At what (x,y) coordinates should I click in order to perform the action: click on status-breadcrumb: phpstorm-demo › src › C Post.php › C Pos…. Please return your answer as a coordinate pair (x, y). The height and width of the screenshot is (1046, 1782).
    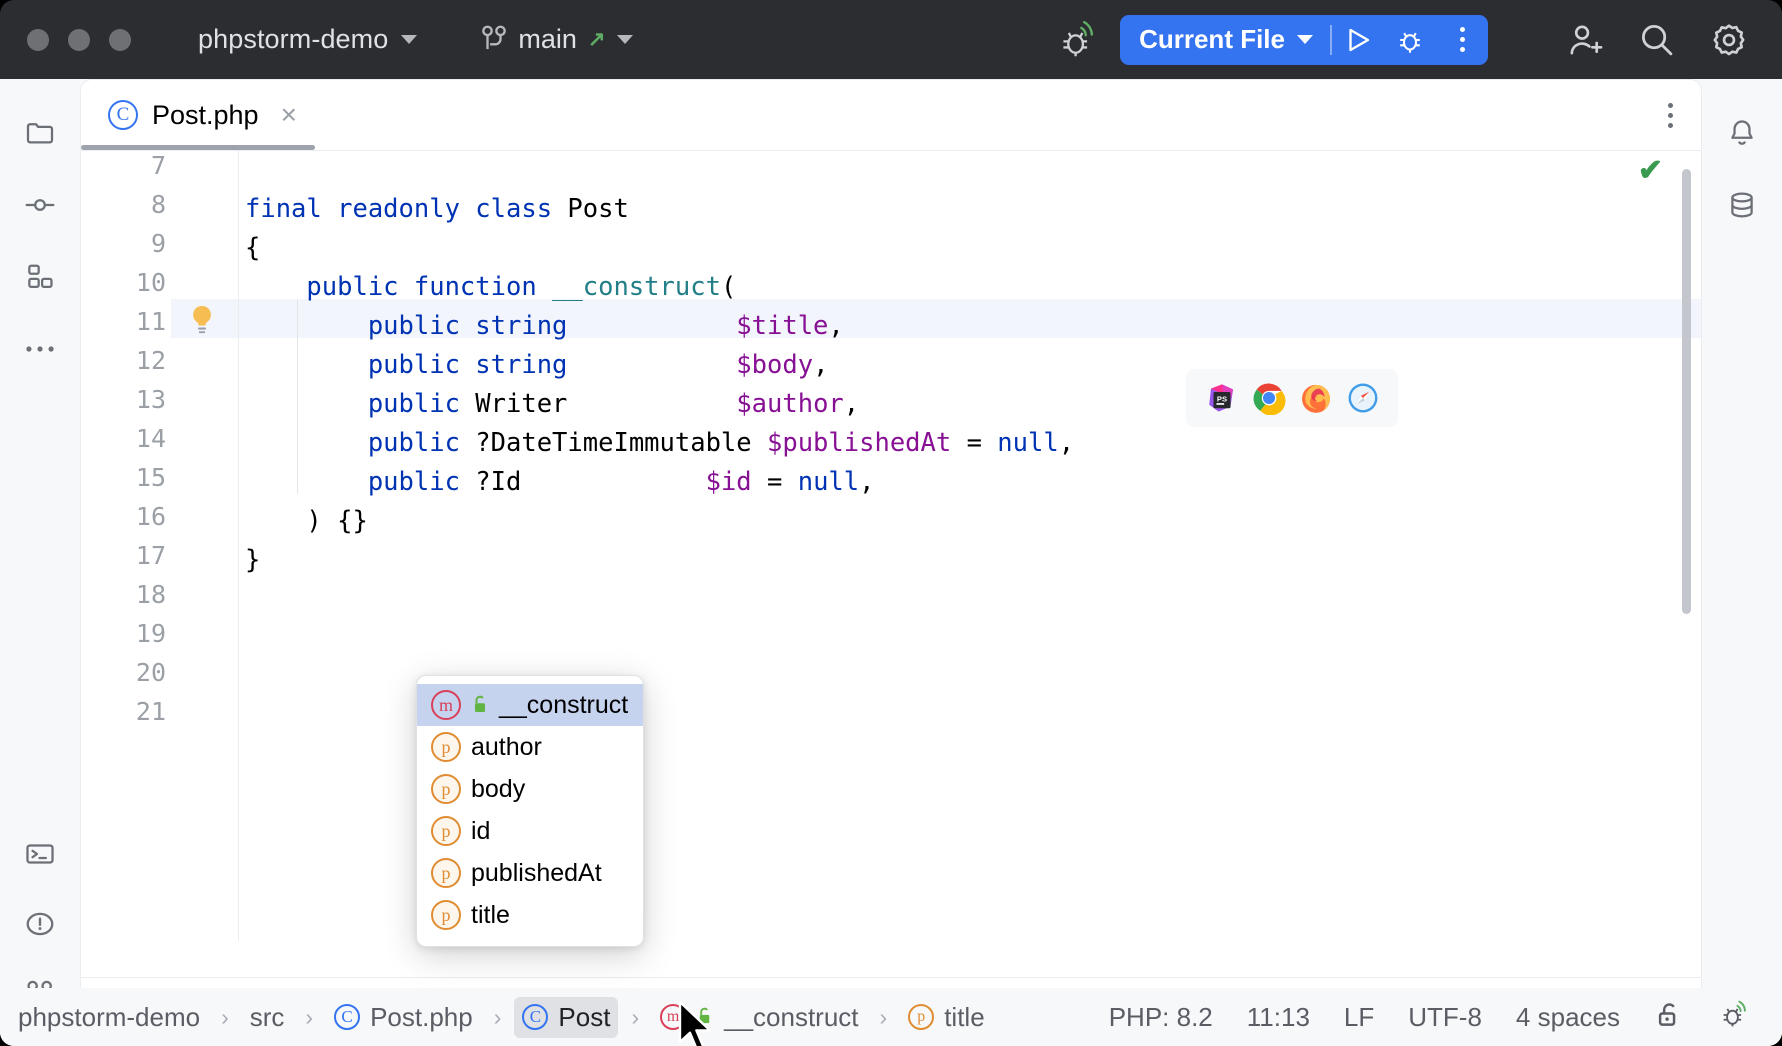
    Looking at the image, I should click on (501, 1017).